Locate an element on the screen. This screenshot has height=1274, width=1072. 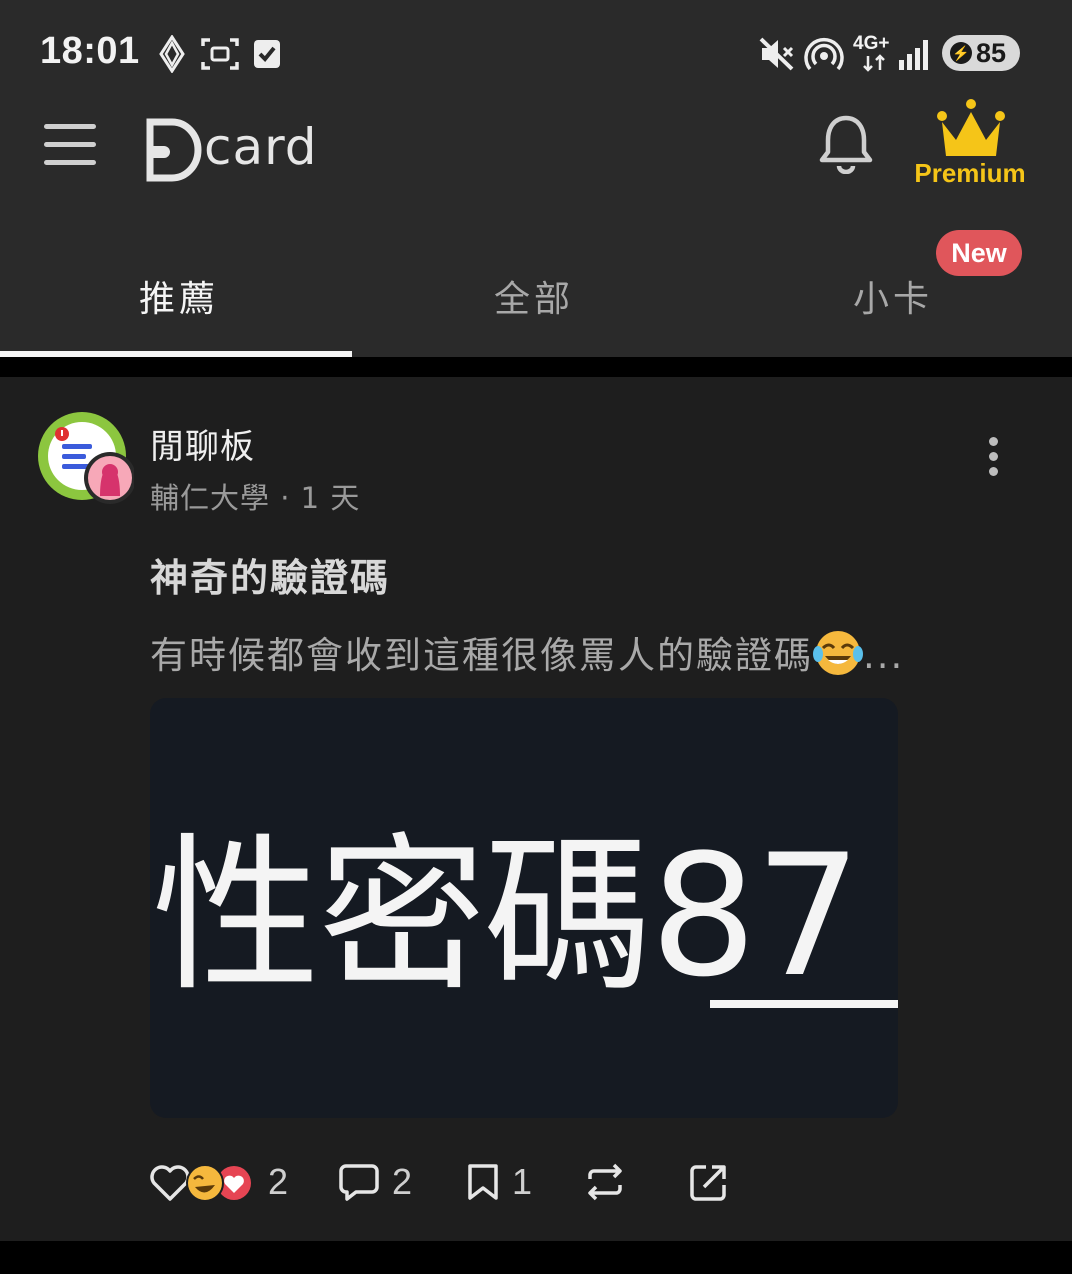
excerpt-text: 有時候都會收到這種很像罵人的驗證碼 is located at coordinates (481, 655).